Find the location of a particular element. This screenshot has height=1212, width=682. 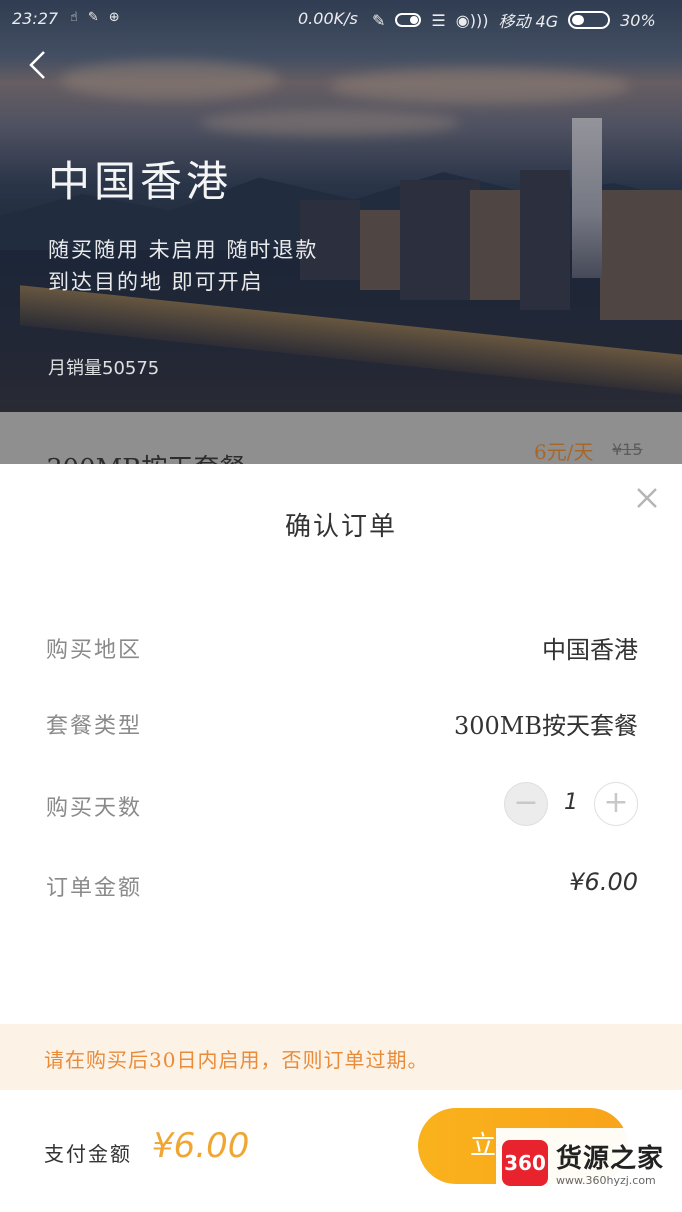

package-original-price: ¥15 is located at coordinates (627, 449).